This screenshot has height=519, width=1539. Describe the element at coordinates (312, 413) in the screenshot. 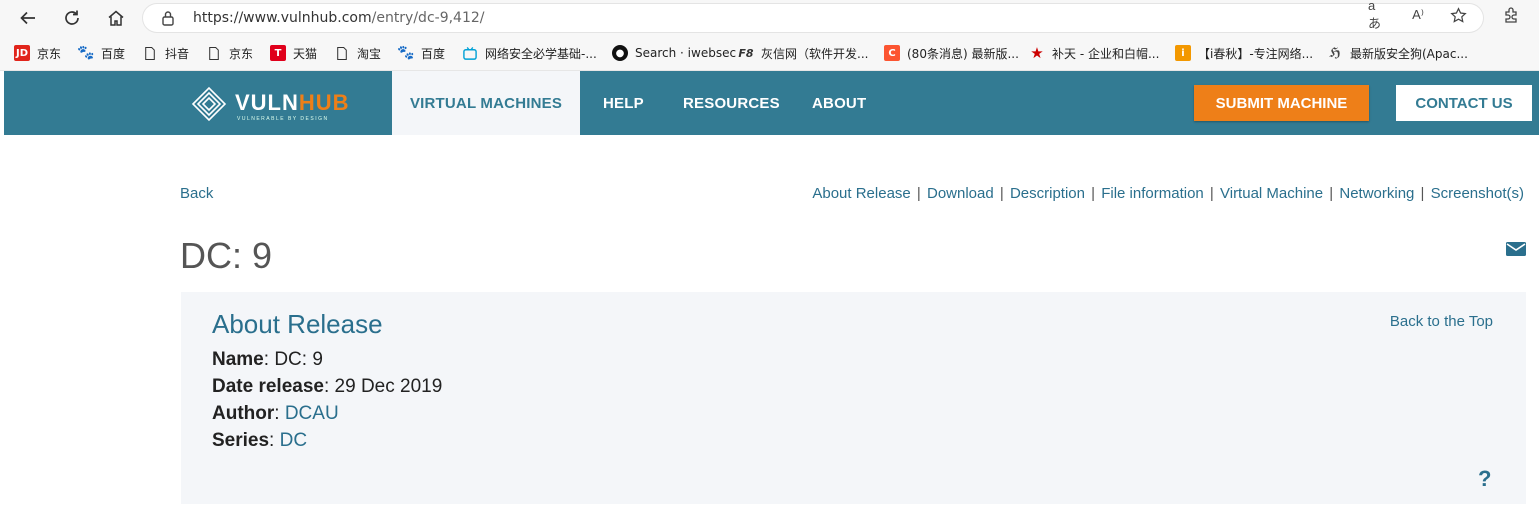

I see `author-link: DCAU` at that location.